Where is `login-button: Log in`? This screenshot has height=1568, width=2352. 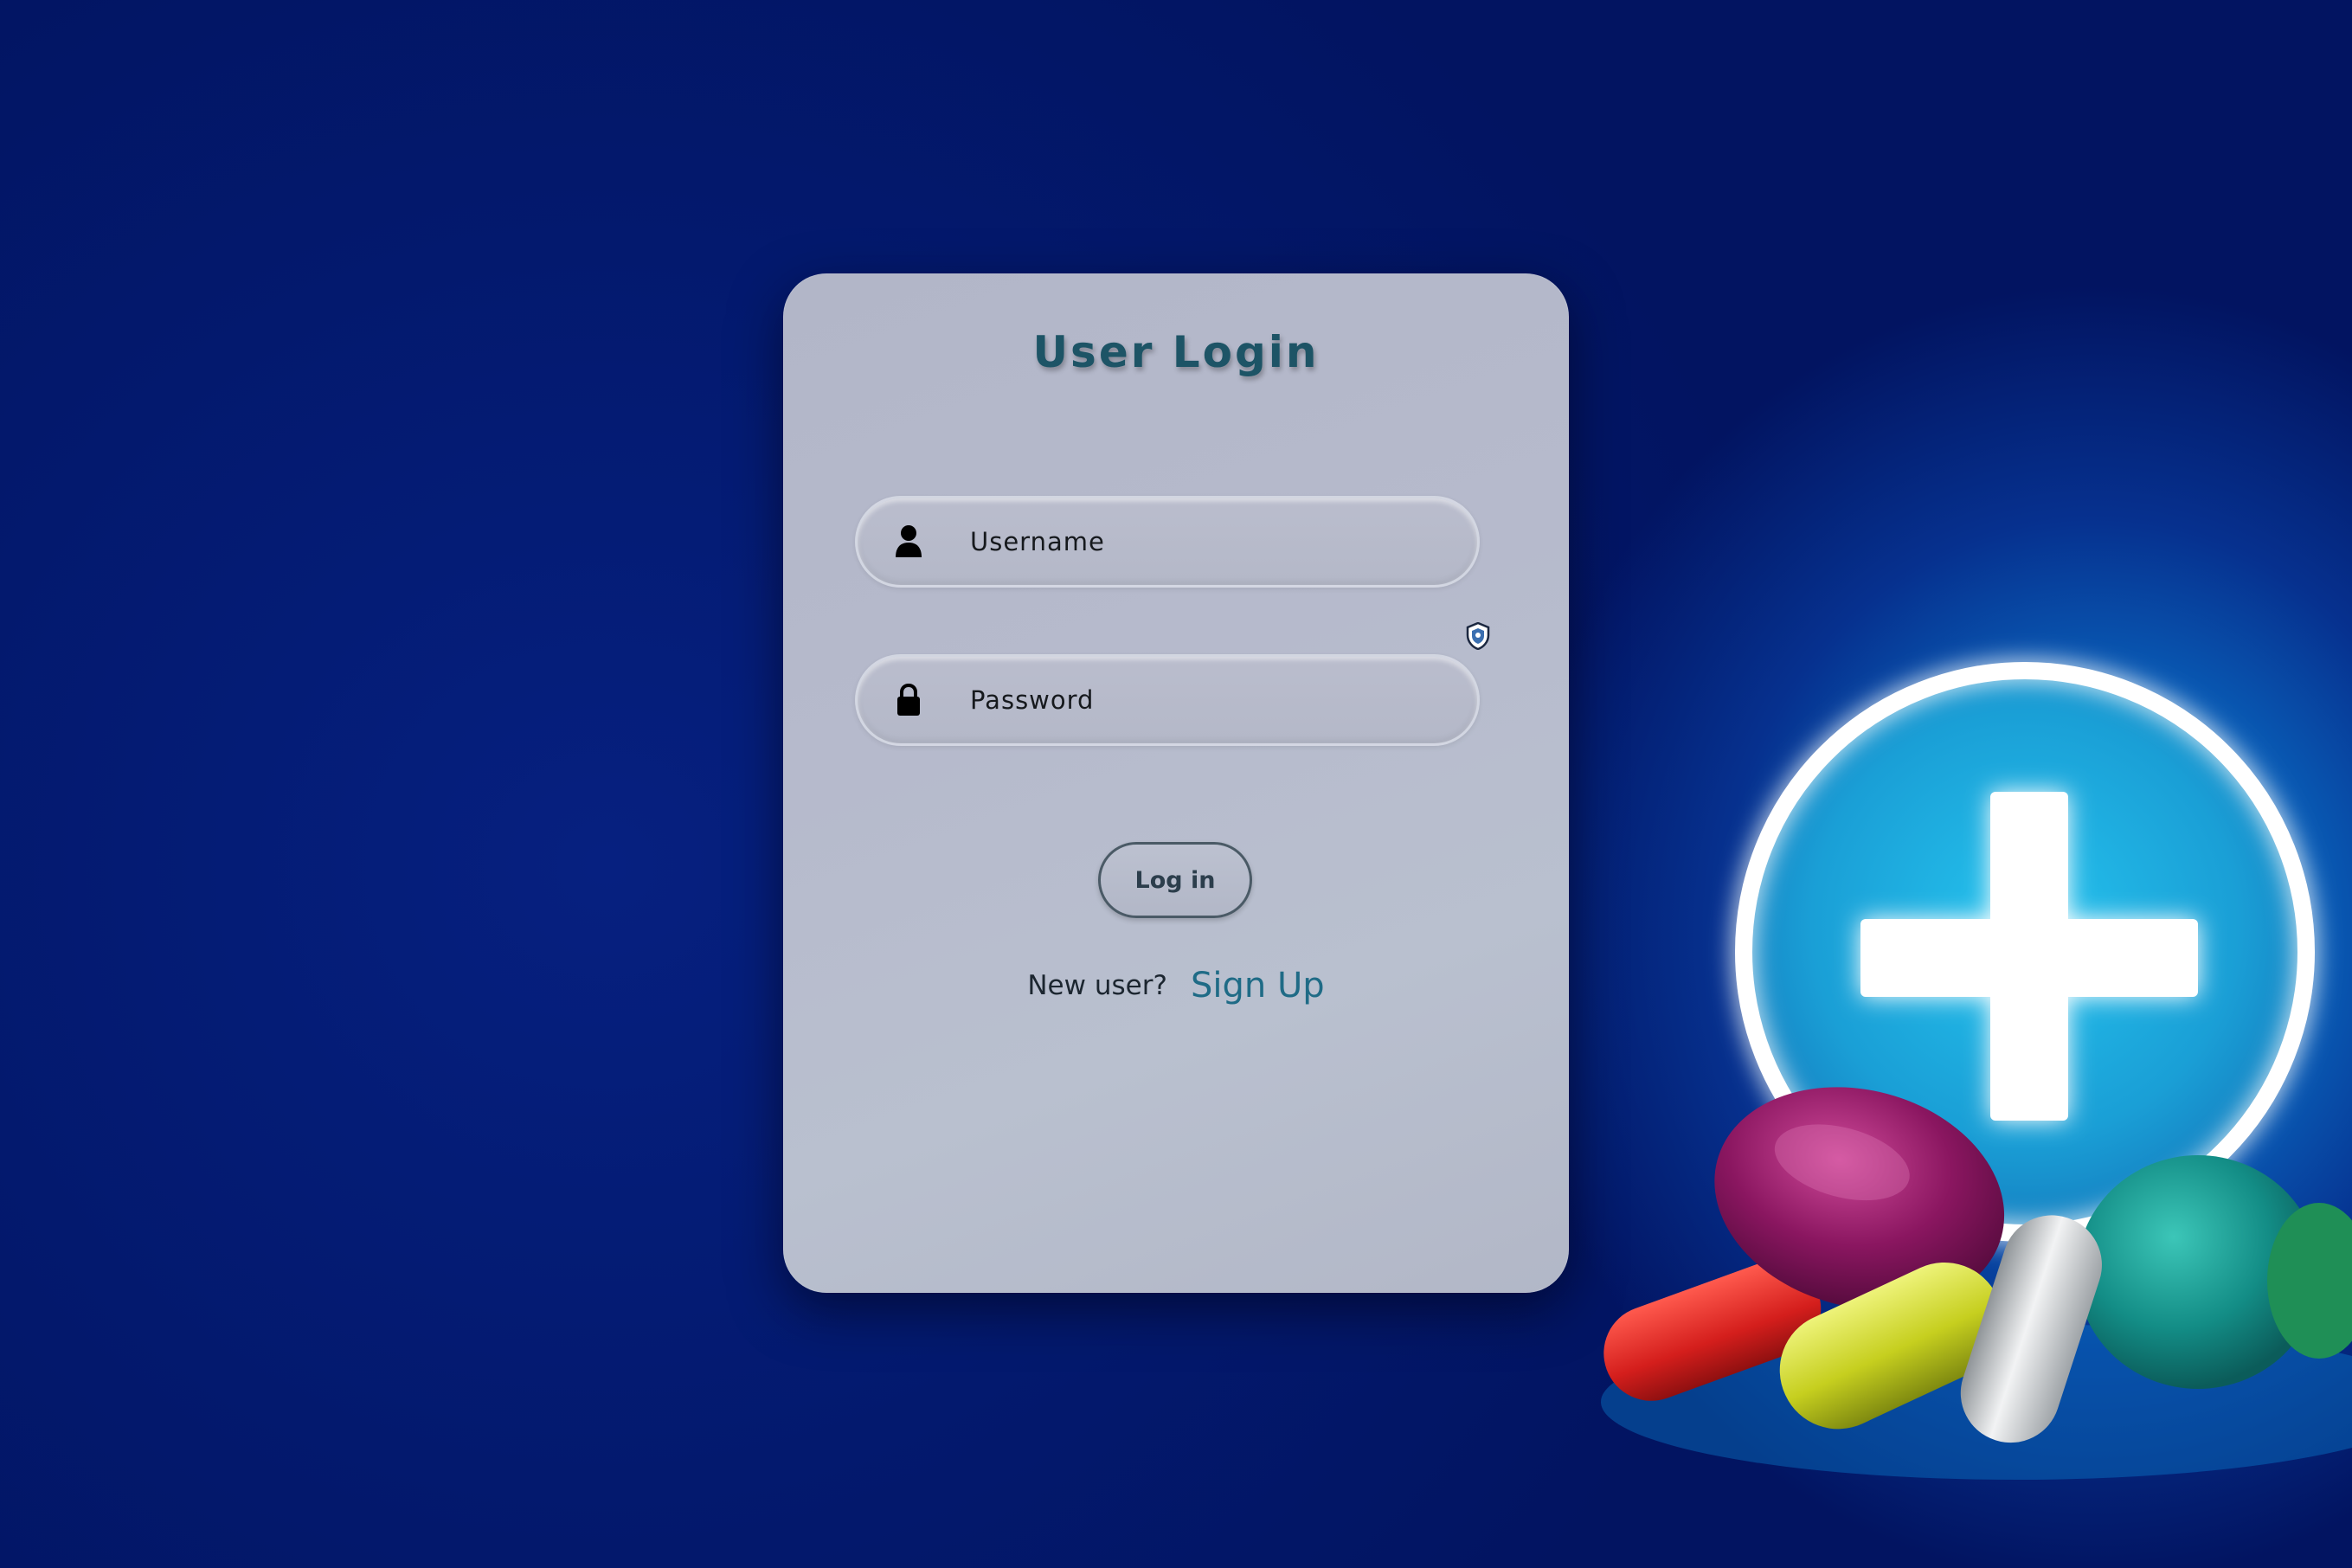 login-button: Log in is located at coordinates (1175, 880).